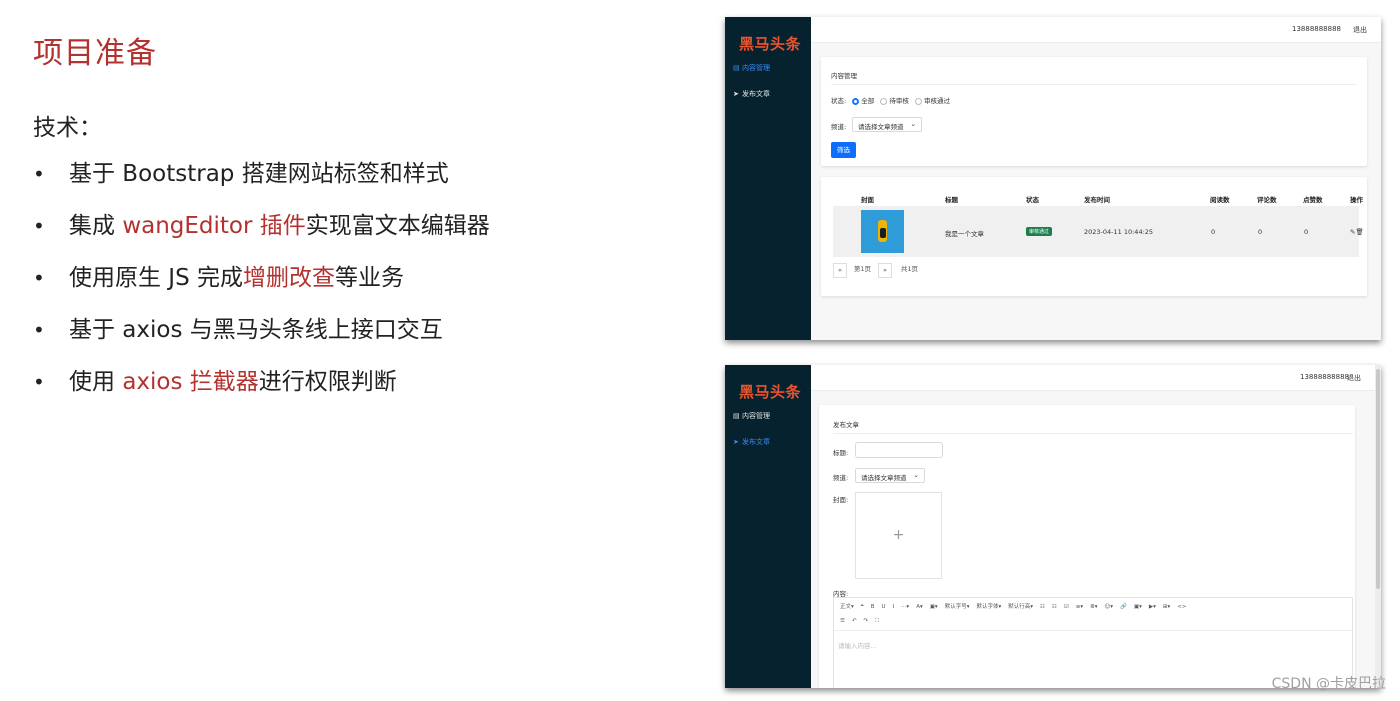  I want to click on pager-prev: «, so click(840, 270).